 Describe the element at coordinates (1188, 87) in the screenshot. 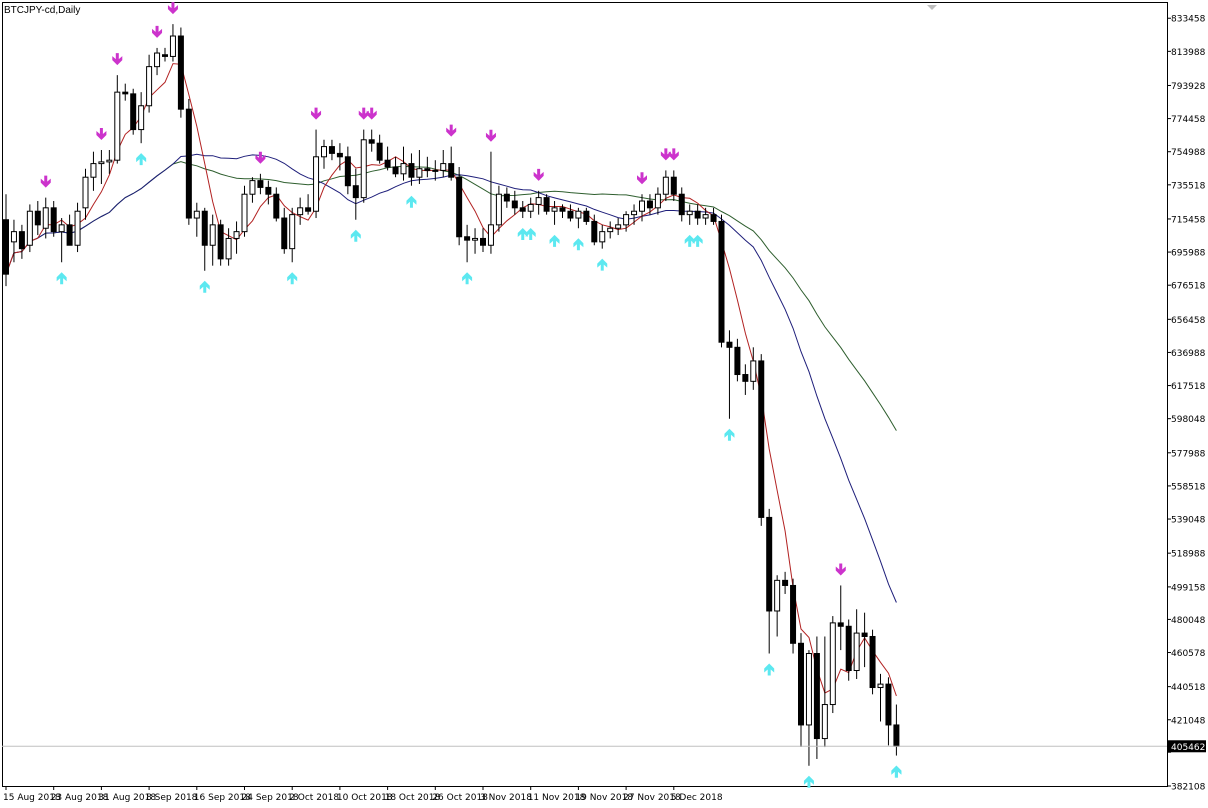

I see `price-tick-label: 793928` at that location.